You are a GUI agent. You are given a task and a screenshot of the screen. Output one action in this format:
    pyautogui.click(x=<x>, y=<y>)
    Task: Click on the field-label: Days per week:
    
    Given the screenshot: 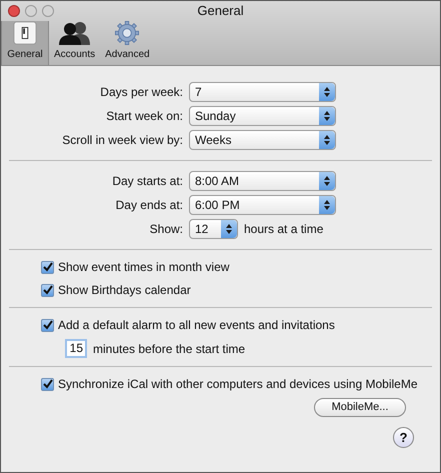 What is the action you would take?
    pyautogui.click(x=141, y=92)
    